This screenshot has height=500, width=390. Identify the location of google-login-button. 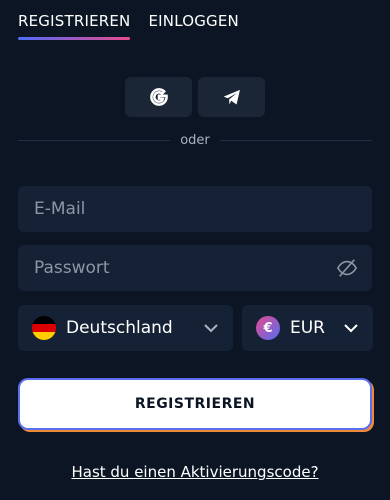
(158, 97).